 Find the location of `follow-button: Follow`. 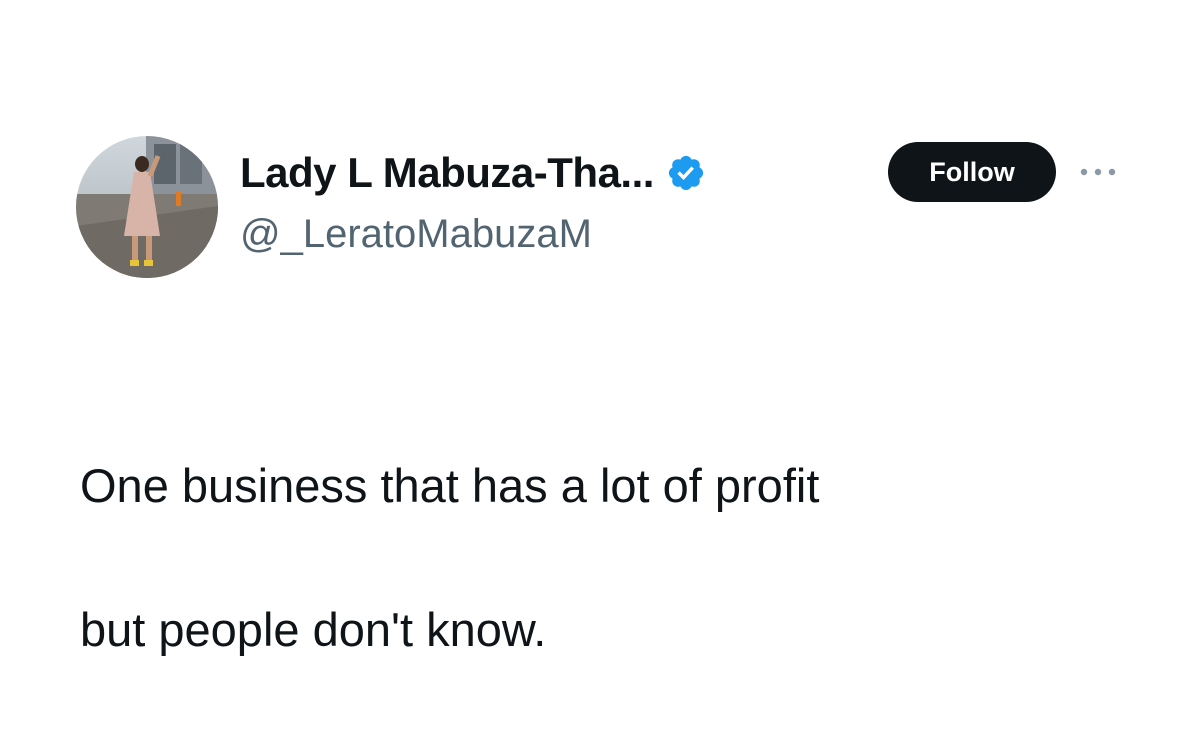

follow-button: Follow is located at coordinates (972, 172).